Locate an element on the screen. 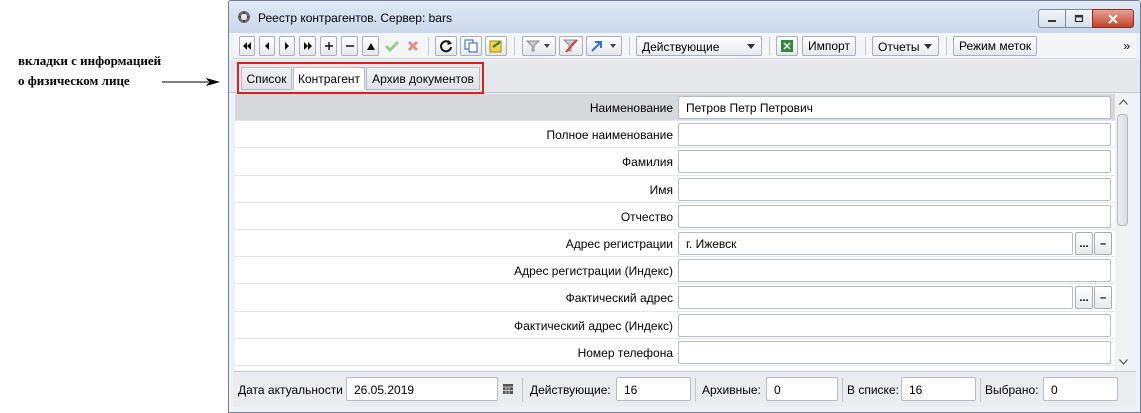 Image resolution: width=1141 pixels, height=413 pixels. field-label: Адрес регистрации is located at coordinates (619, 244).